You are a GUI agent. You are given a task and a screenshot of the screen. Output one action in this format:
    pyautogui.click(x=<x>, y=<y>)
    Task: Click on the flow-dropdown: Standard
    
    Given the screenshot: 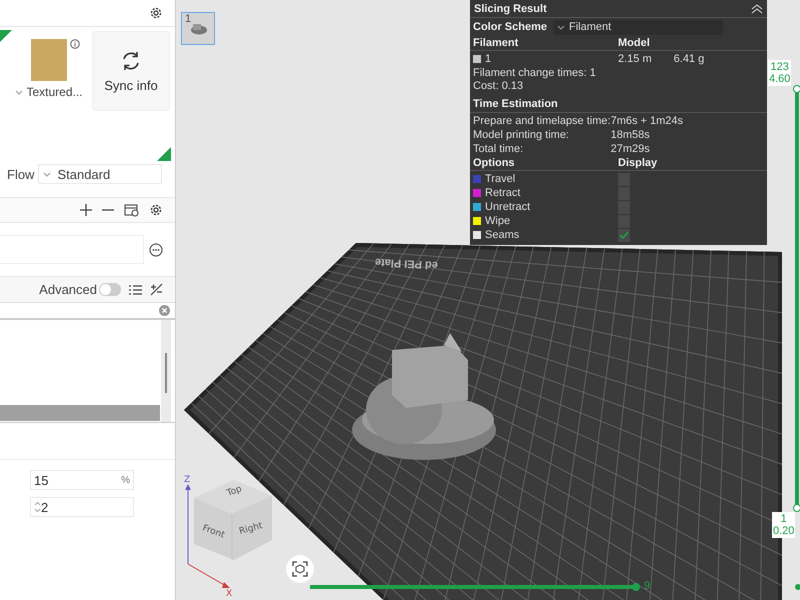 What is the action you would take?
    pyautogui.click(x=100, y=174)
    